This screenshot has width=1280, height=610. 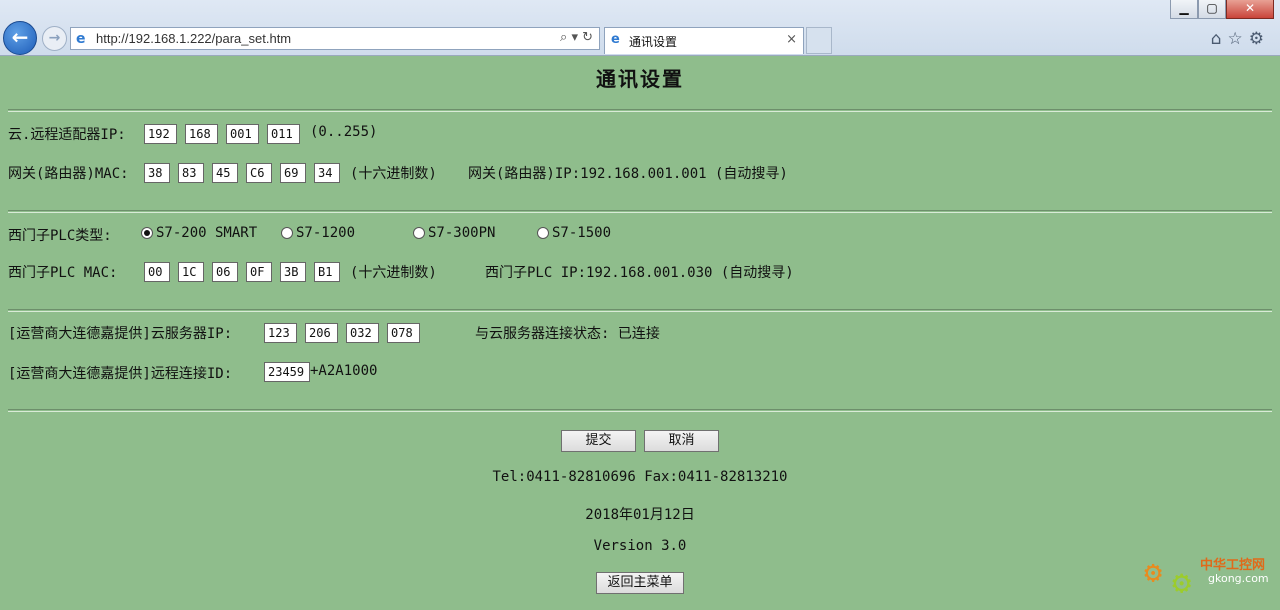 What do you see at coordinates (1240, 39) in the screenshot?
I see `home-favorites-settings-icons: ⌂☆⚙` at bounding box center [1240, 39].